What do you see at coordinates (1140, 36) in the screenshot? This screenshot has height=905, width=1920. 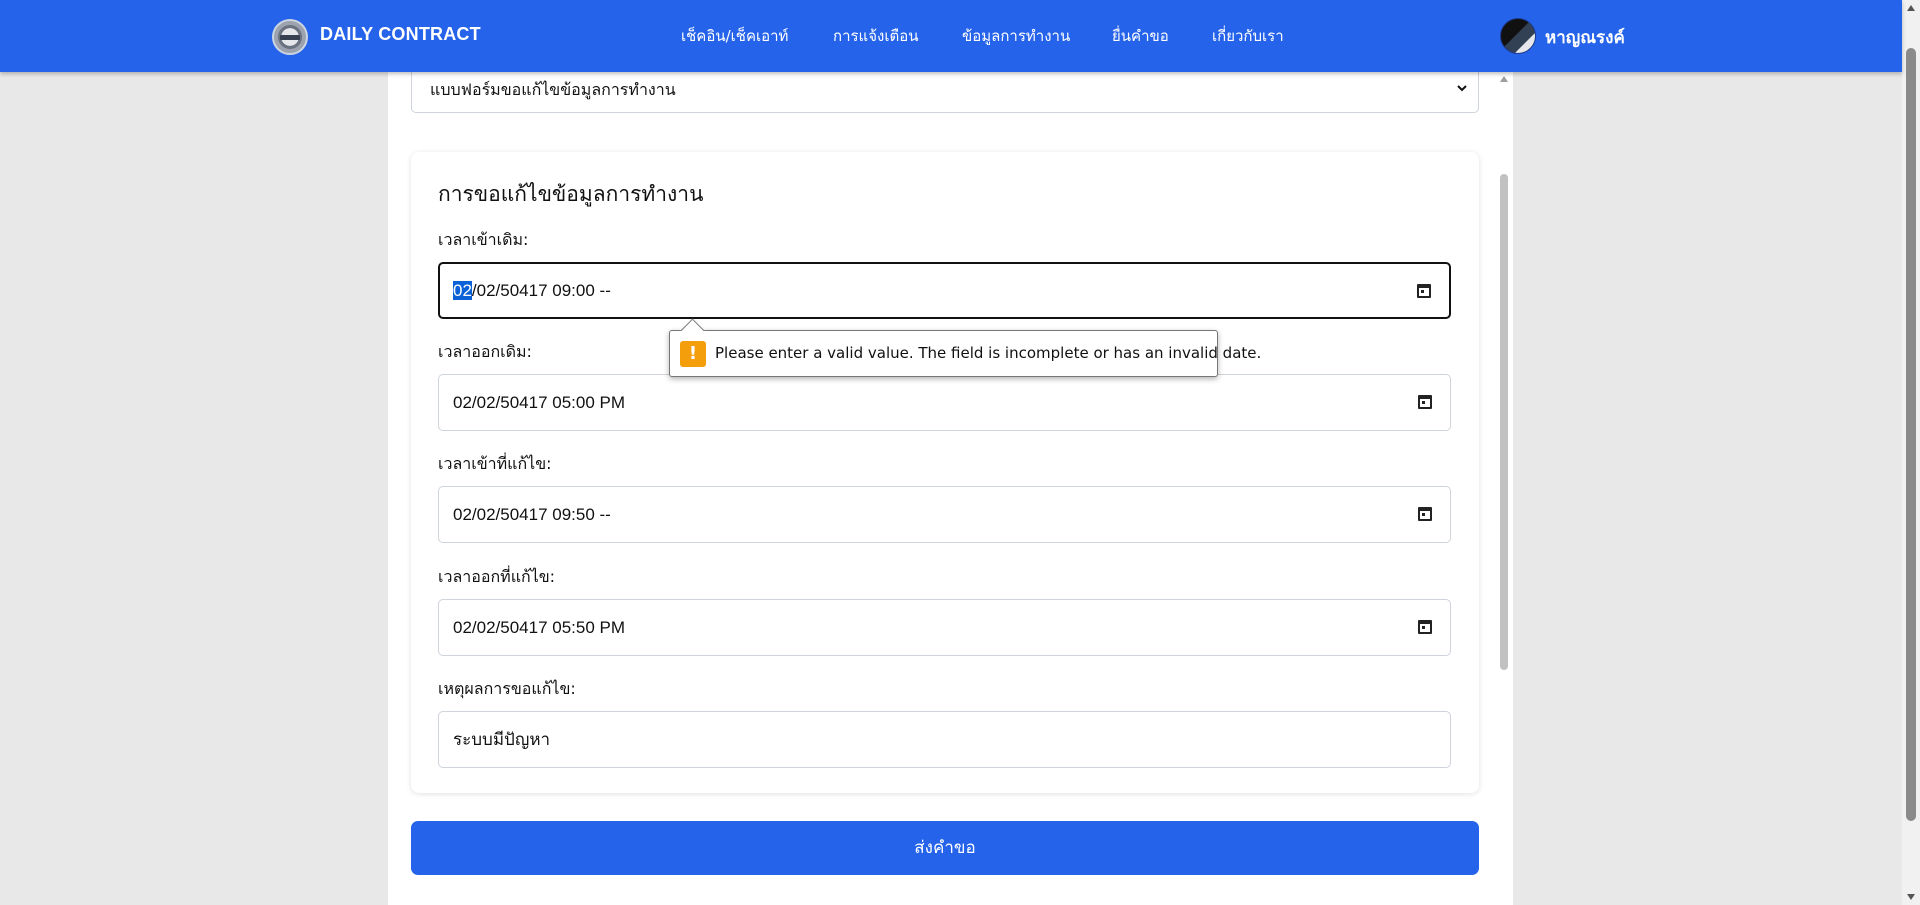 I see `nav-link-submit-request: ยื่นคำขอ` at bounding box center [1140, 36].